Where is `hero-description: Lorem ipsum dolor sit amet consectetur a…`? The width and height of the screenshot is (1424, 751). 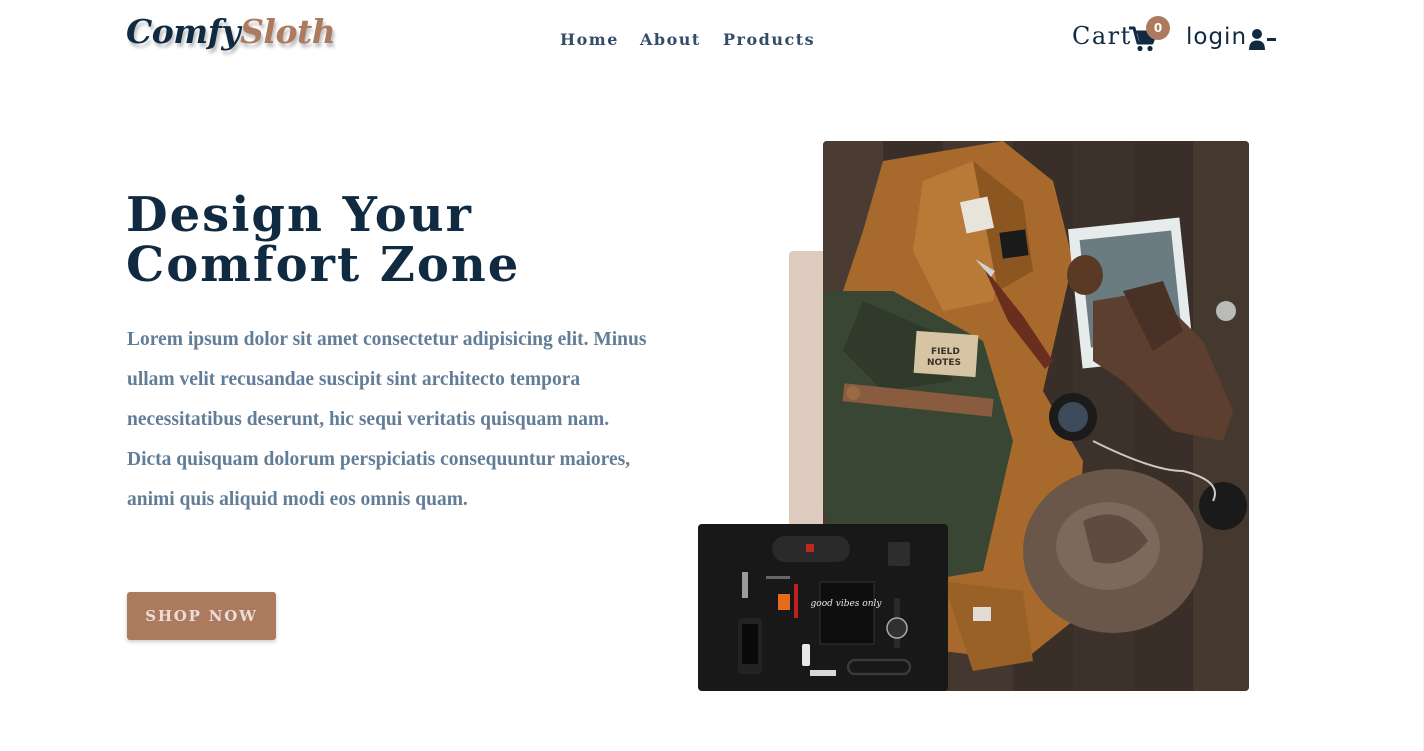 hero-description: Lorem ipsum dolor sit amet consectetur a… is located at coordinates (387, 419).